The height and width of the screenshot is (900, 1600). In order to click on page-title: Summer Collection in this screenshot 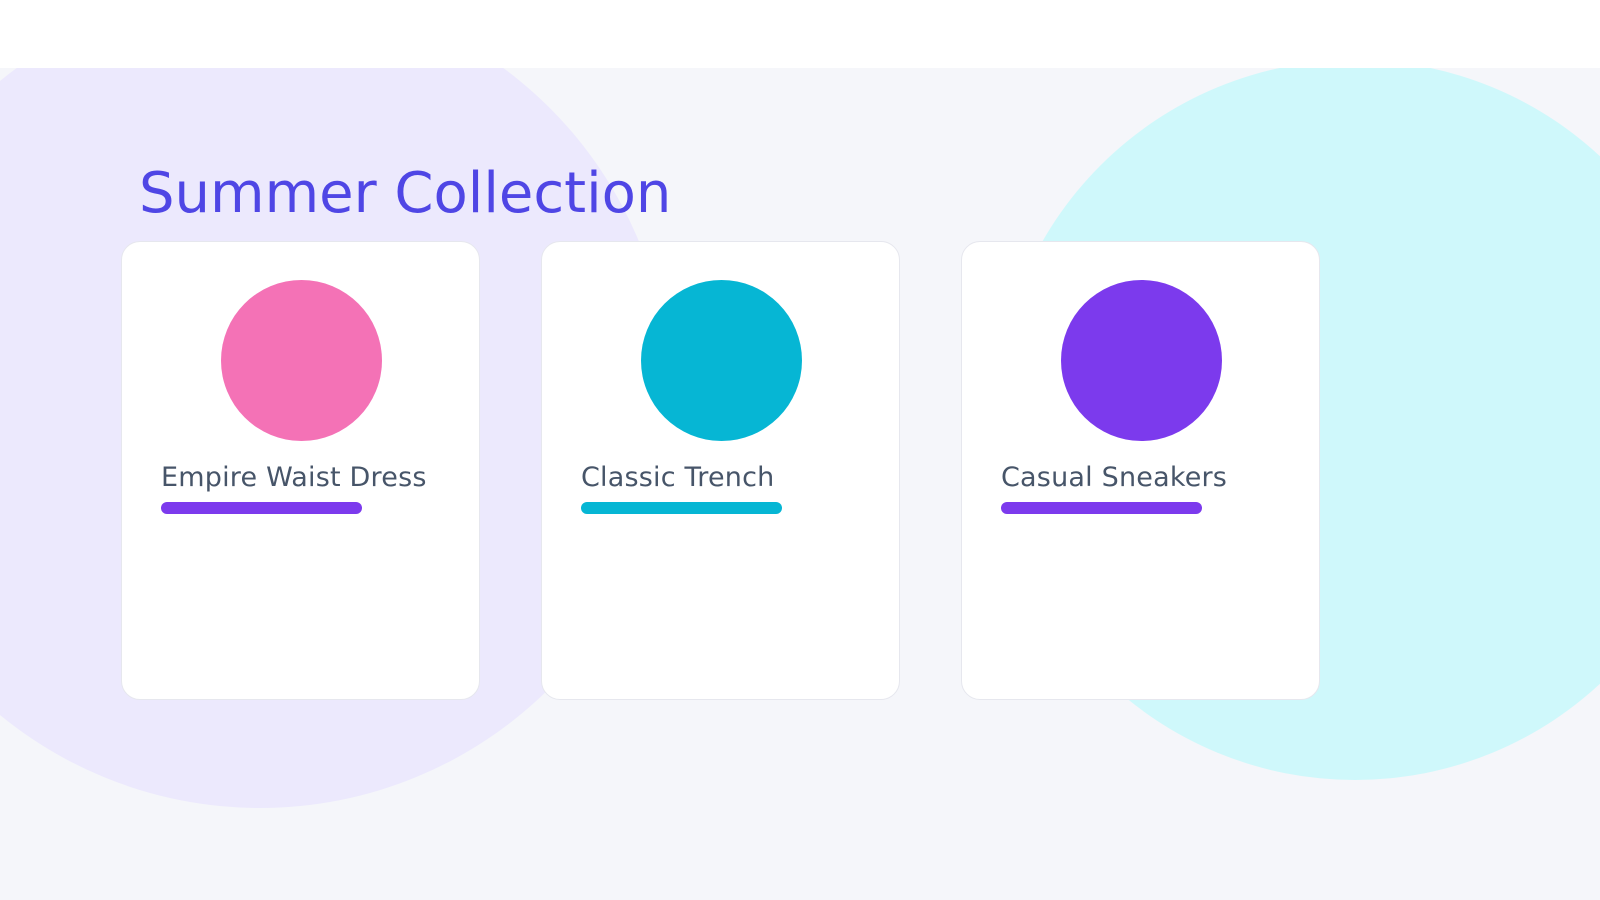, I will do `click(405, 193)`.